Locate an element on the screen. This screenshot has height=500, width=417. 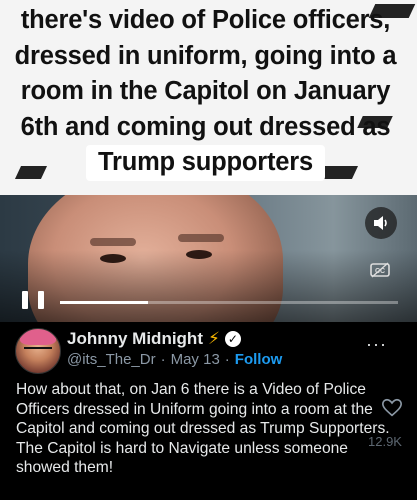
display-name: Johnny Midnight is located at coordinates (135, 339).